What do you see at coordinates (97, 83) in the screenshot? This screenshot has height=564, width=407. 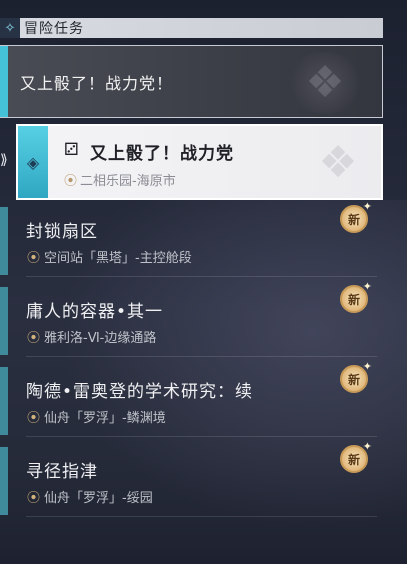 I see `category-title: 又上骰了！战力党！` at bounding box center [97, 83].